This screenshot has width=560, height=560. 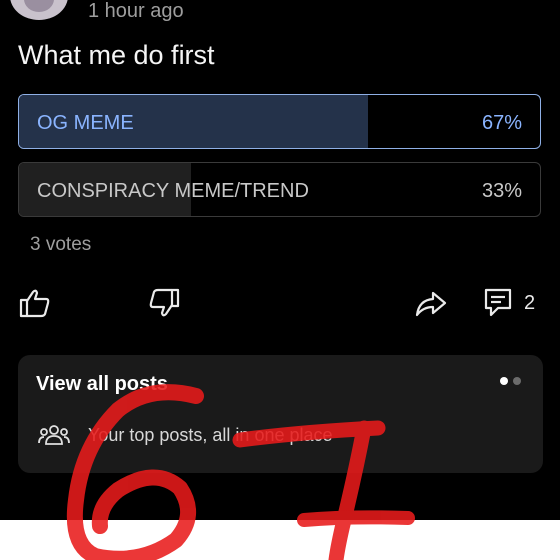 What do you see at coordinates (116, 55) in the screenshot?
I see `post-title: What me do first` at bounding box center [116, 55].